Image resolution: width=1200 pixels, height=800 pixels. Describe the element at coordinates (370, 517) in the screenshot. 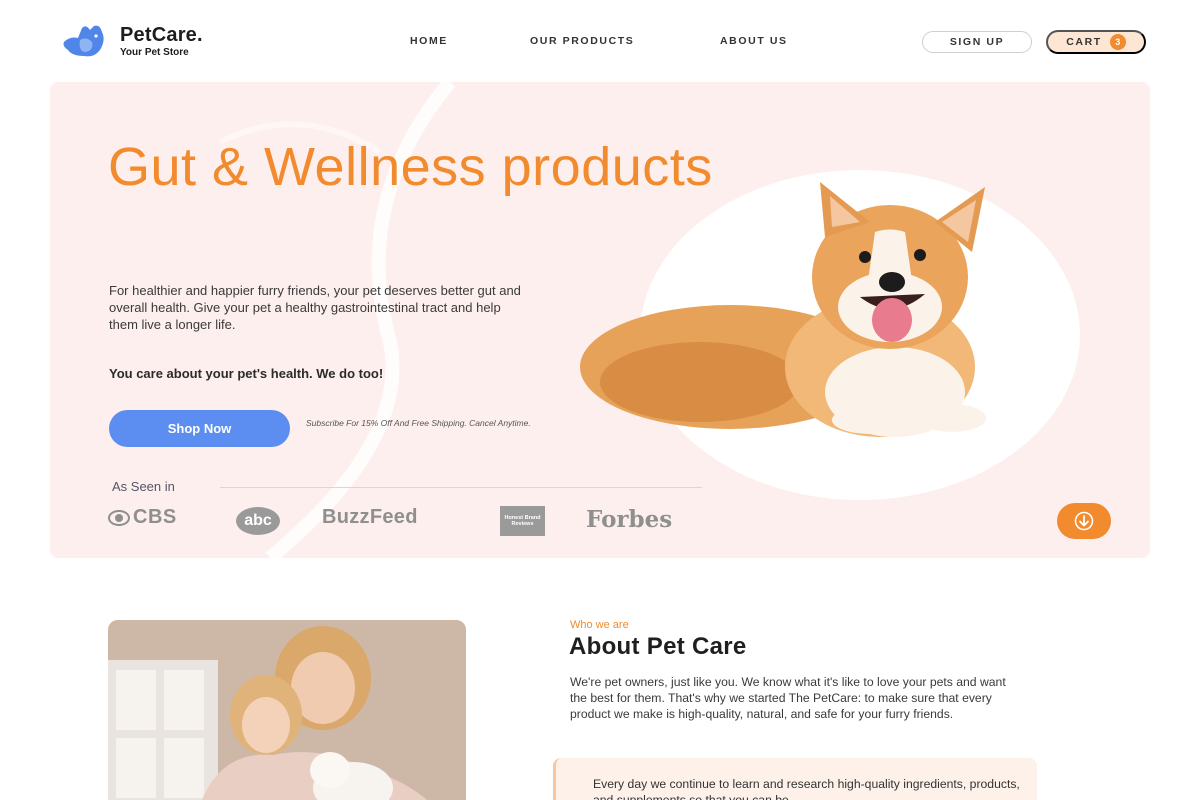

I see `buzzfeed-logo: BuzzFeed` at that location.